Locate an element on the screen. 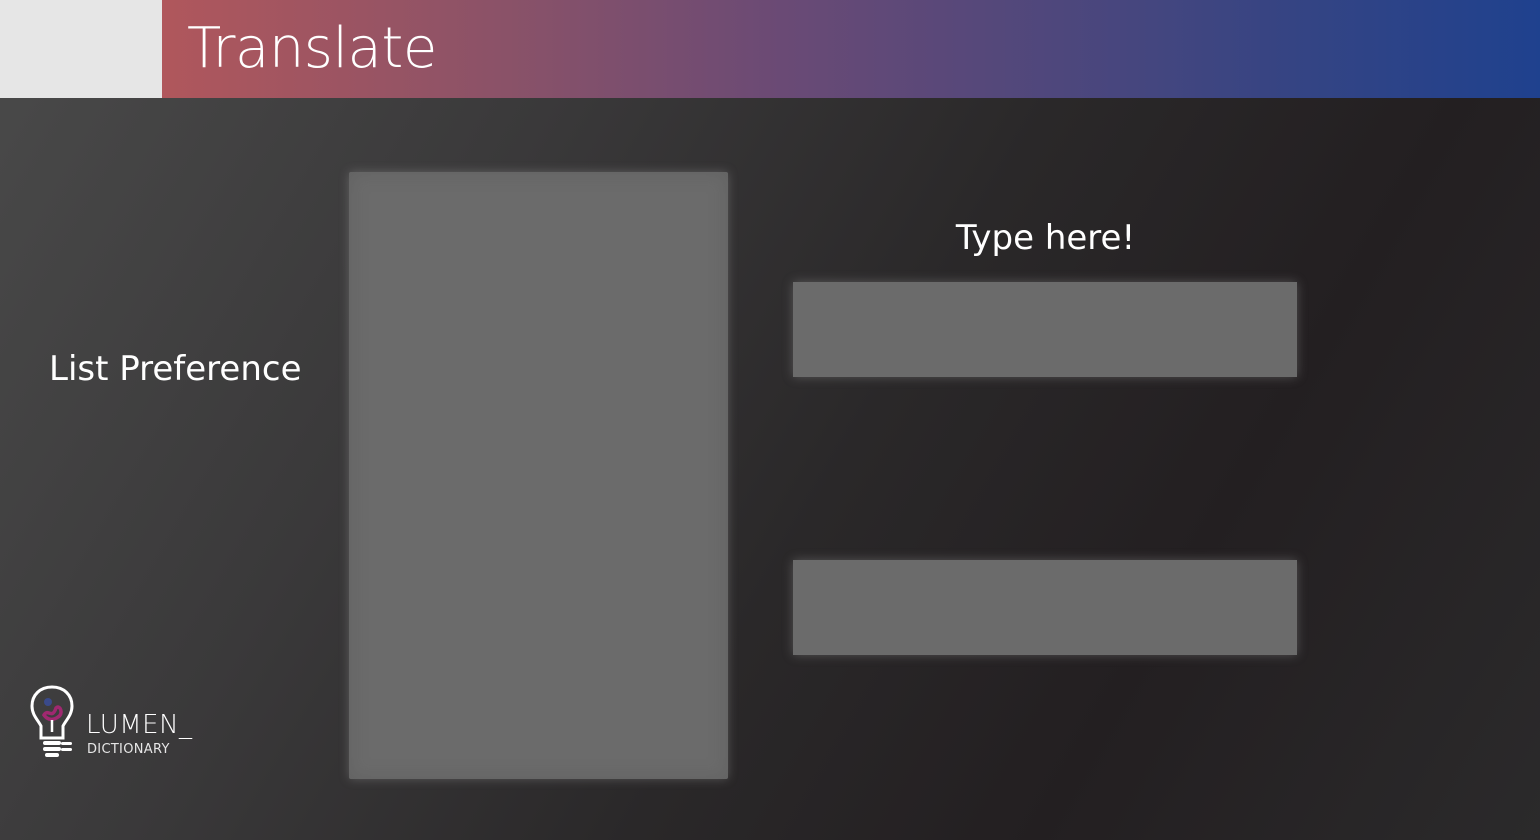 This screenshot has width=1540, height=840. logo-wordmark: LUMEN_ is located at coordinates (139, 725).